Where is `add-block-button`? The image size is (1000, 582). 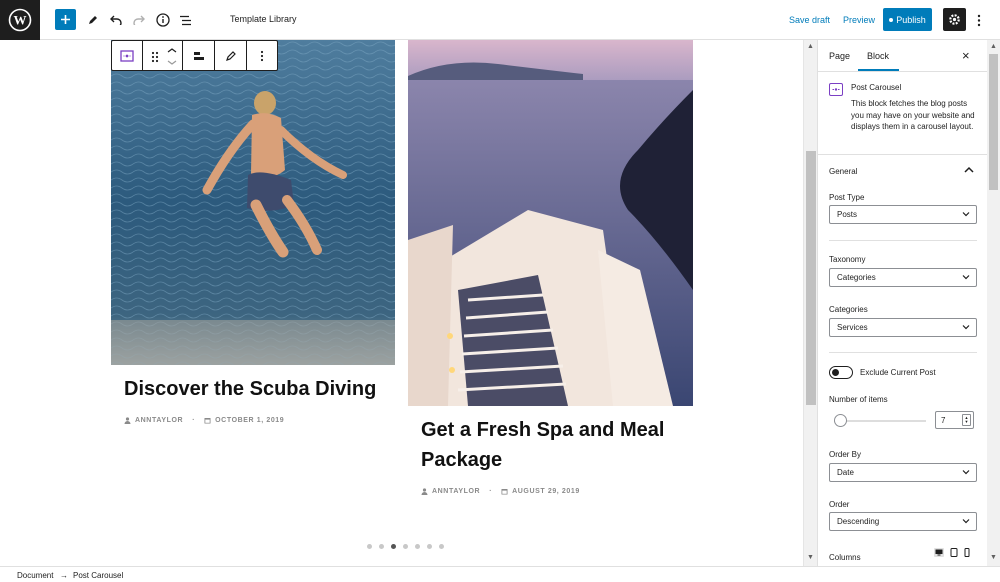 add-block-button is located at coordinates (65, 19).